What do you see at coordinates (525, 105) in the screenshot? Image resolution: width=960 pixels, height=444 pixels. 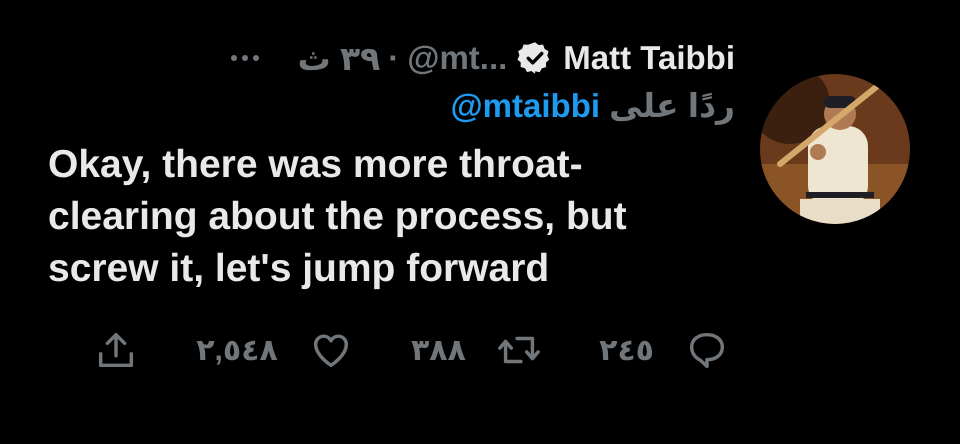 I see `handle-link: @mtaibbi` at bounding box center [525, 105].